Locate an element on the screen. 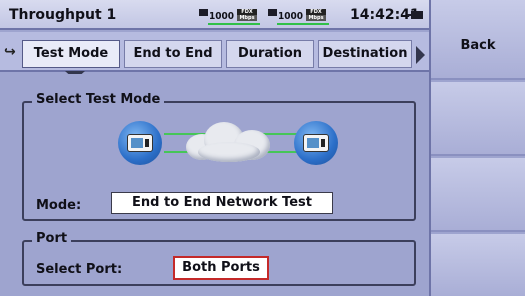 This screenshot has height=296, width=525. back-button: Back is located at coordinates (478, 40).